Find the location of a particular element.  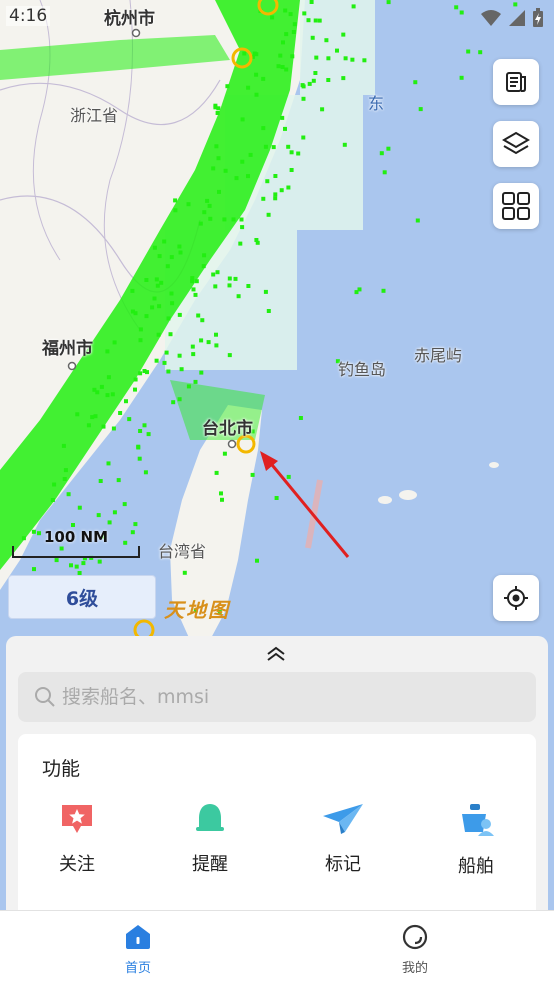

favorite-star-icon is located at coordinates (77, 819).